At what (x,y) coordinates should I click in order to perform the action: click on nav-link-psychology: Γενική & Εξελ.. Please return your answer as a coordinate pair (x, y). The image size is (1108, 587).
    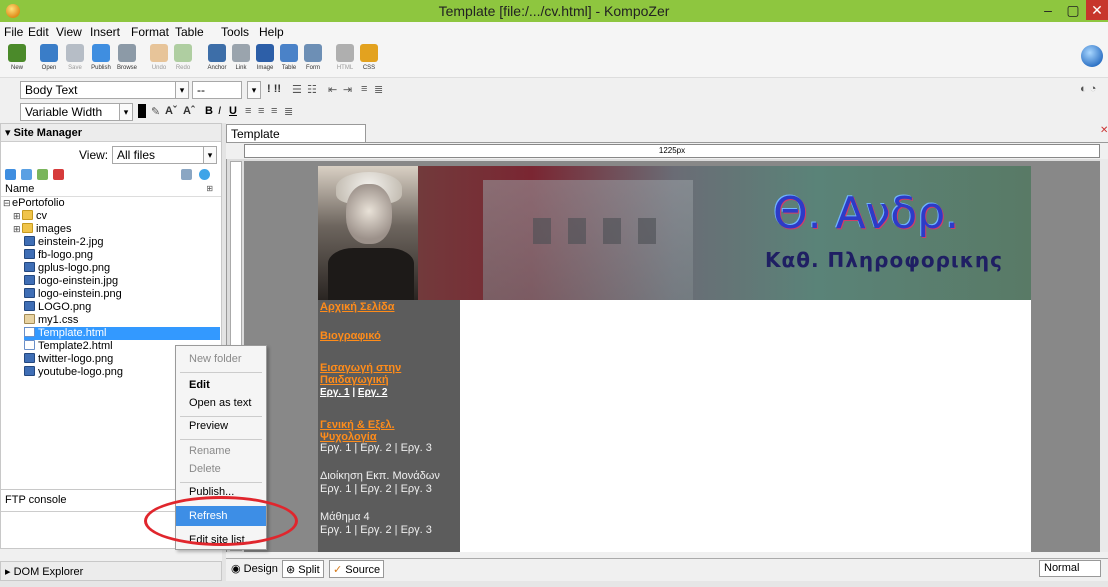
    Looking at the image, I should click on (357, 425).